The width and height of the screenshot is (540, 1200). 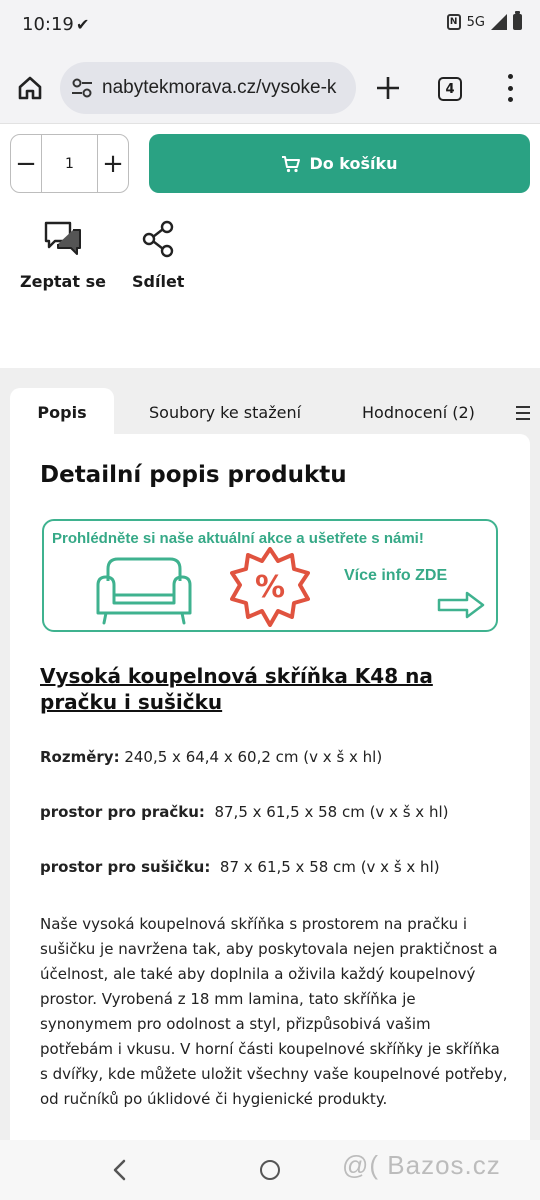 I want to click on cart-label: Do košíku, so click(x=353, y=163).